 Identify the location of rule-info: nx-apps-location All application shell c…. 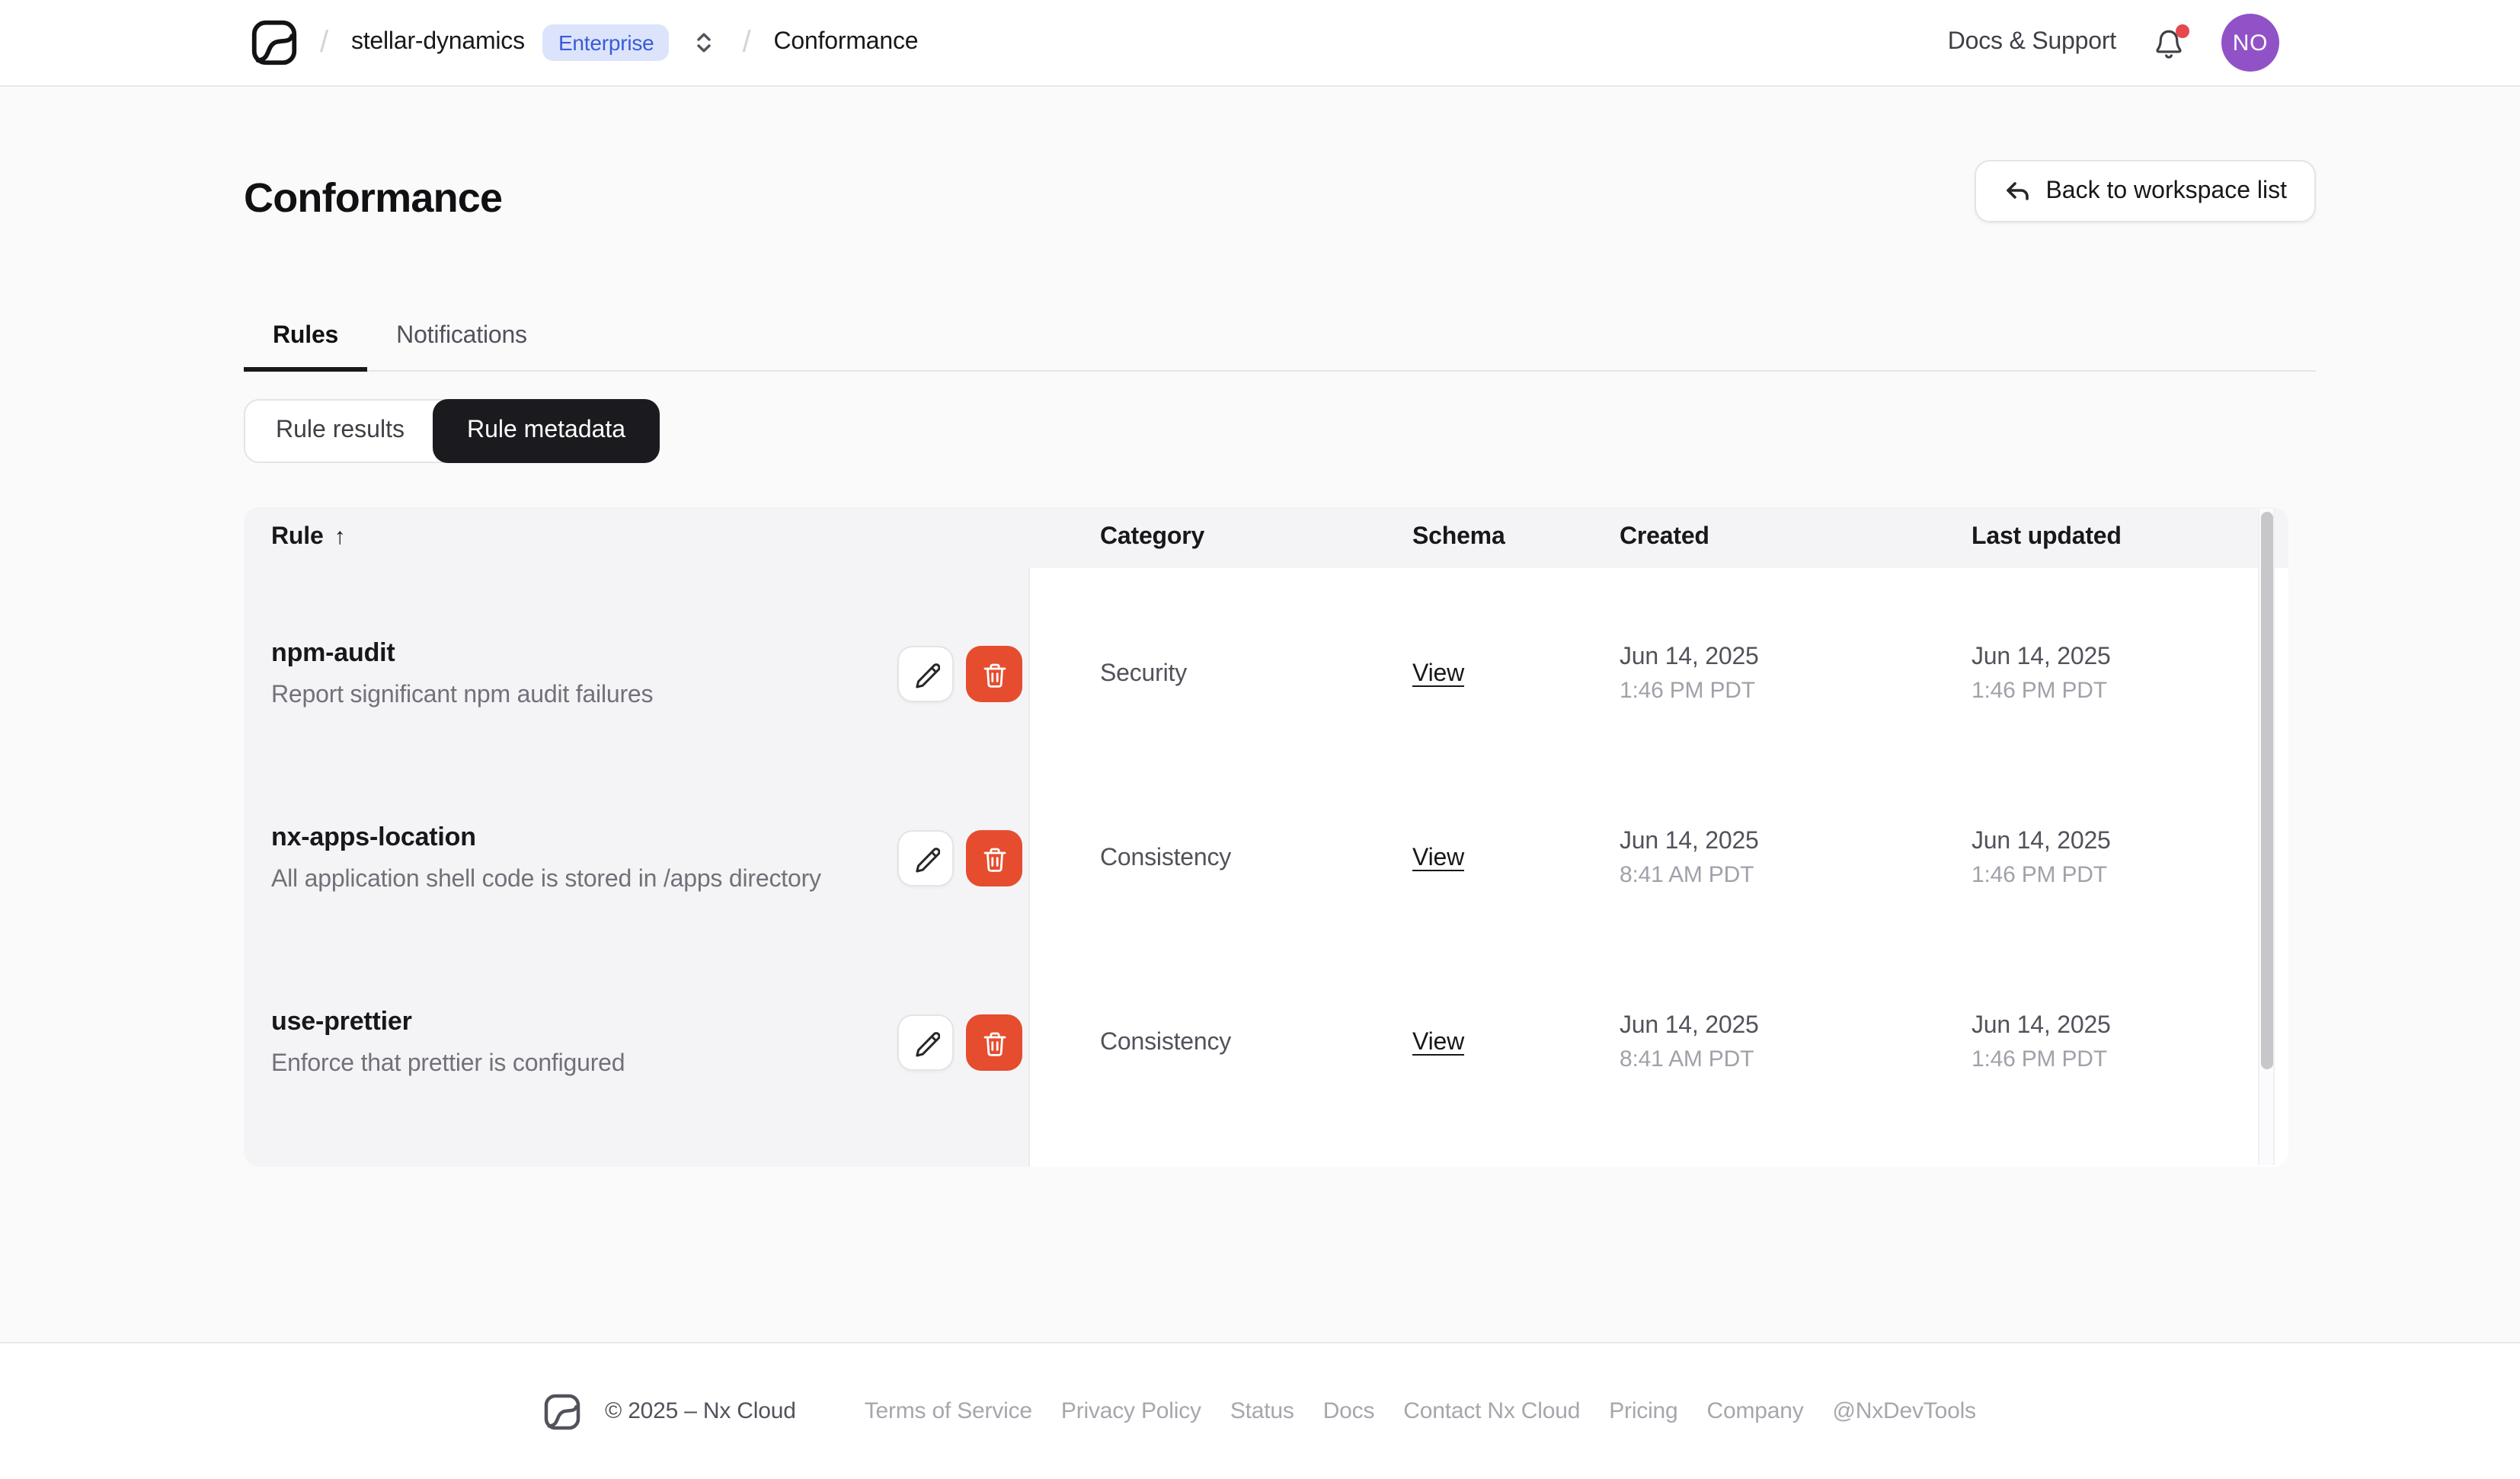
(546, 858).